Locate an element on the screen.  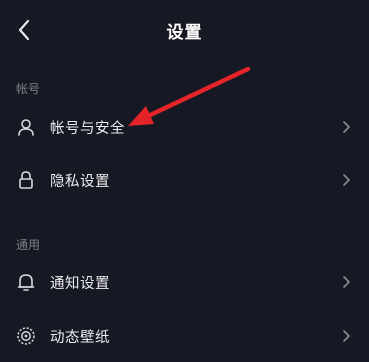
section-label-account: 帐号 is located at coordinates (28, 89).